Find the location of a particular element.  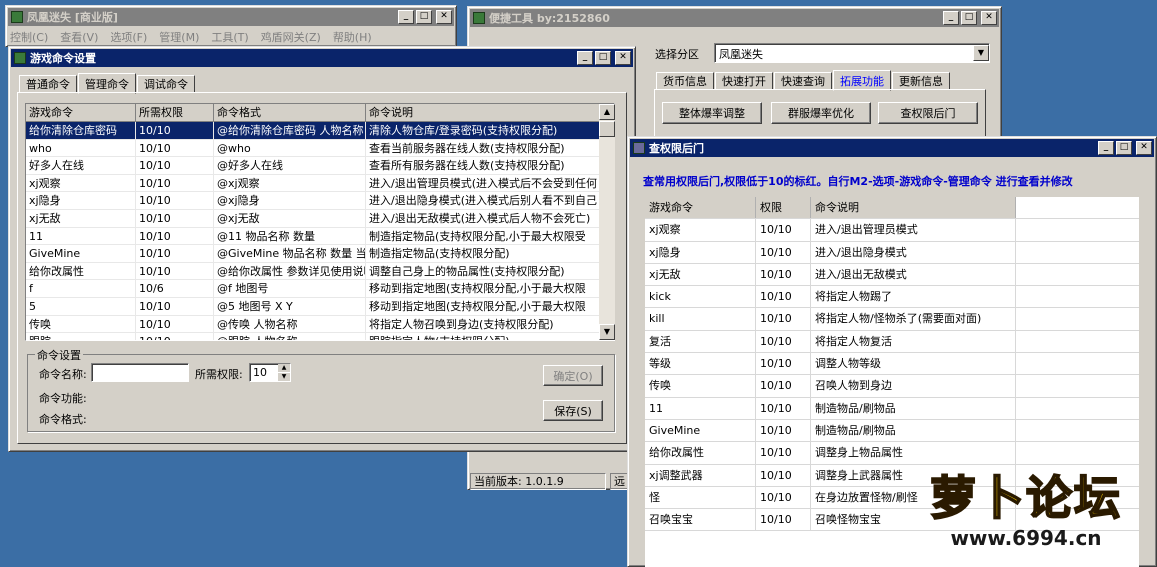

perm-column-header: 游戏命令 is located at coordinates (700, 208).